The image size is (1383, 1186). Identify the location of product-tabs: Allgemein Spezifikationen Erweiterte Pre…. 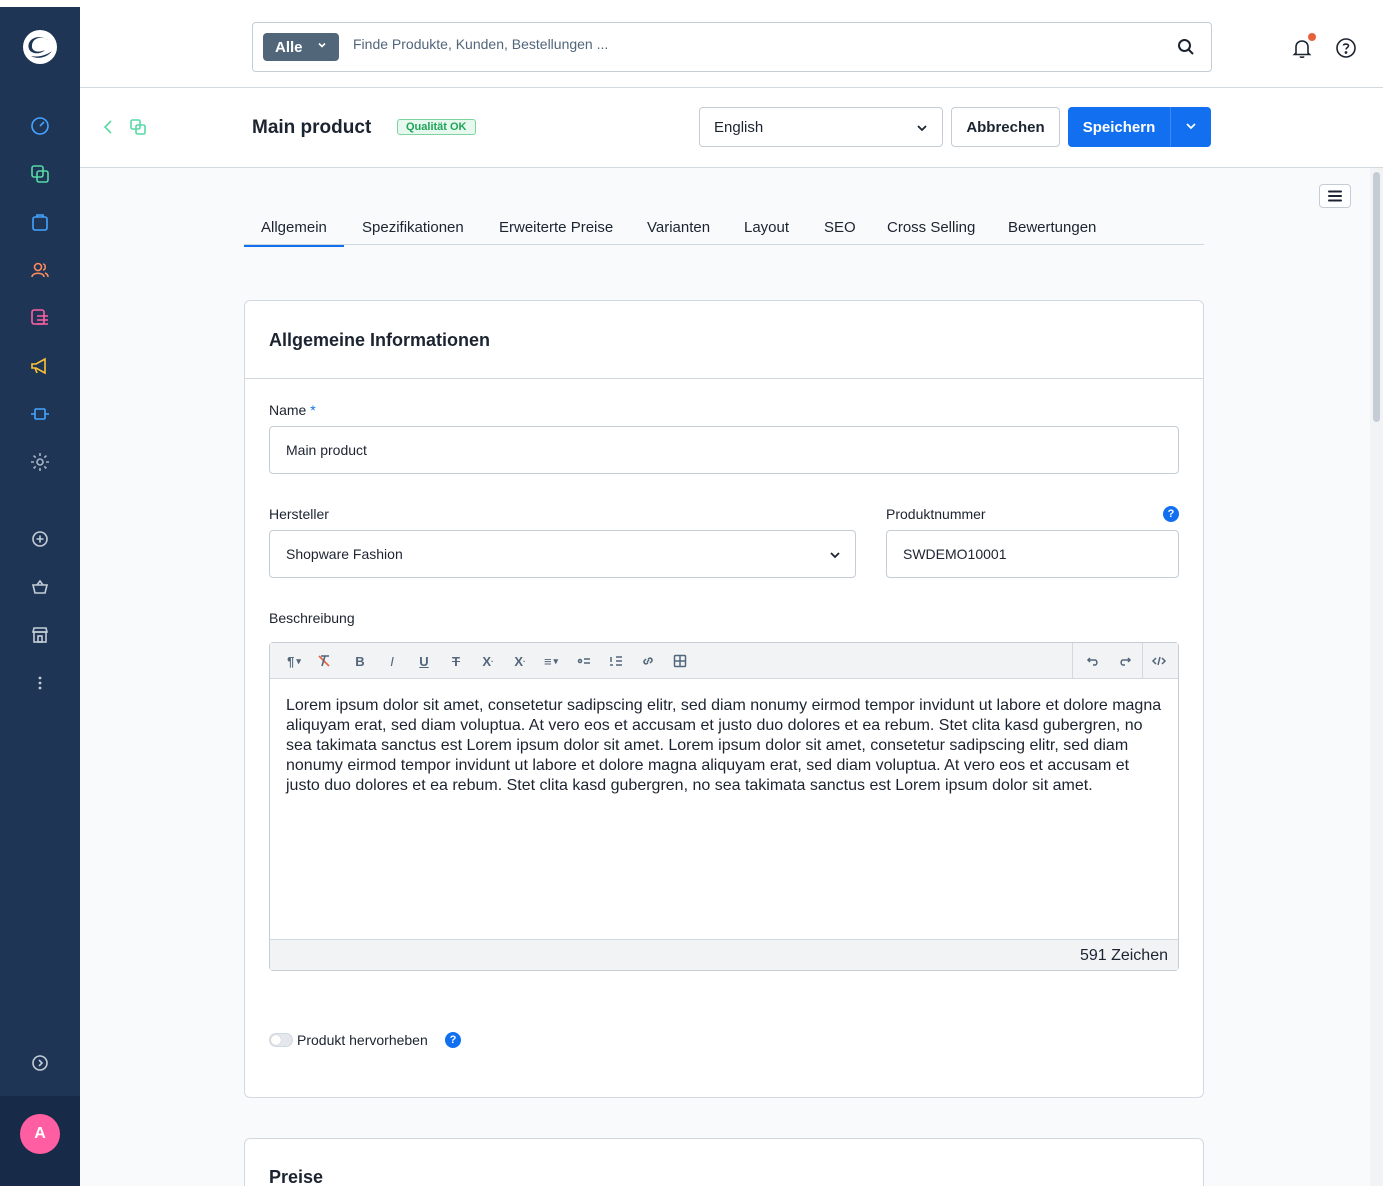
(724, 229).